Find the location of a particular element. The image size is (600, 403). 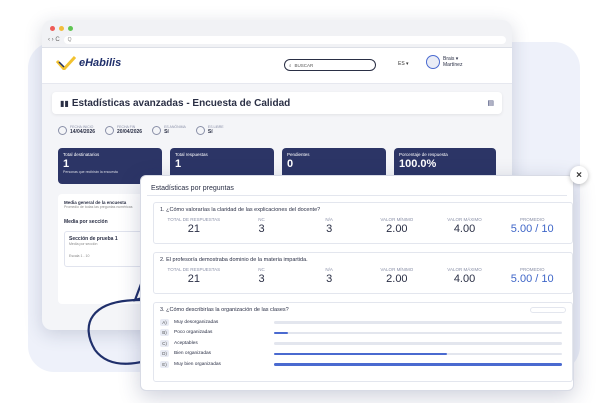

info-end-date: Fecha fin 20/04/2026 is located at coordinates (123, 130).